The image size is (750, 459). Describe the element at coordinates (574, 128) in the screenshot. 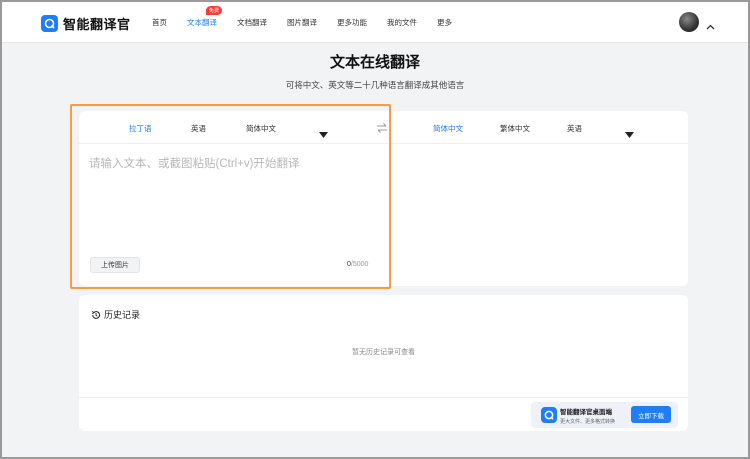

I see `target-lang-english: 英语` at that location.